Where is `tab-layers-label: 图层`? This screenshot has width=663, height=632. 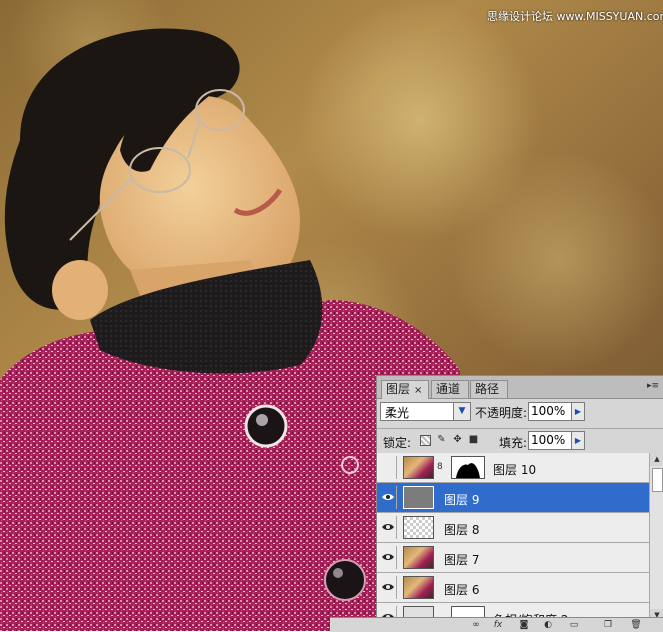 tab-layers-label: 图层 is located at coordinates (398, 389).